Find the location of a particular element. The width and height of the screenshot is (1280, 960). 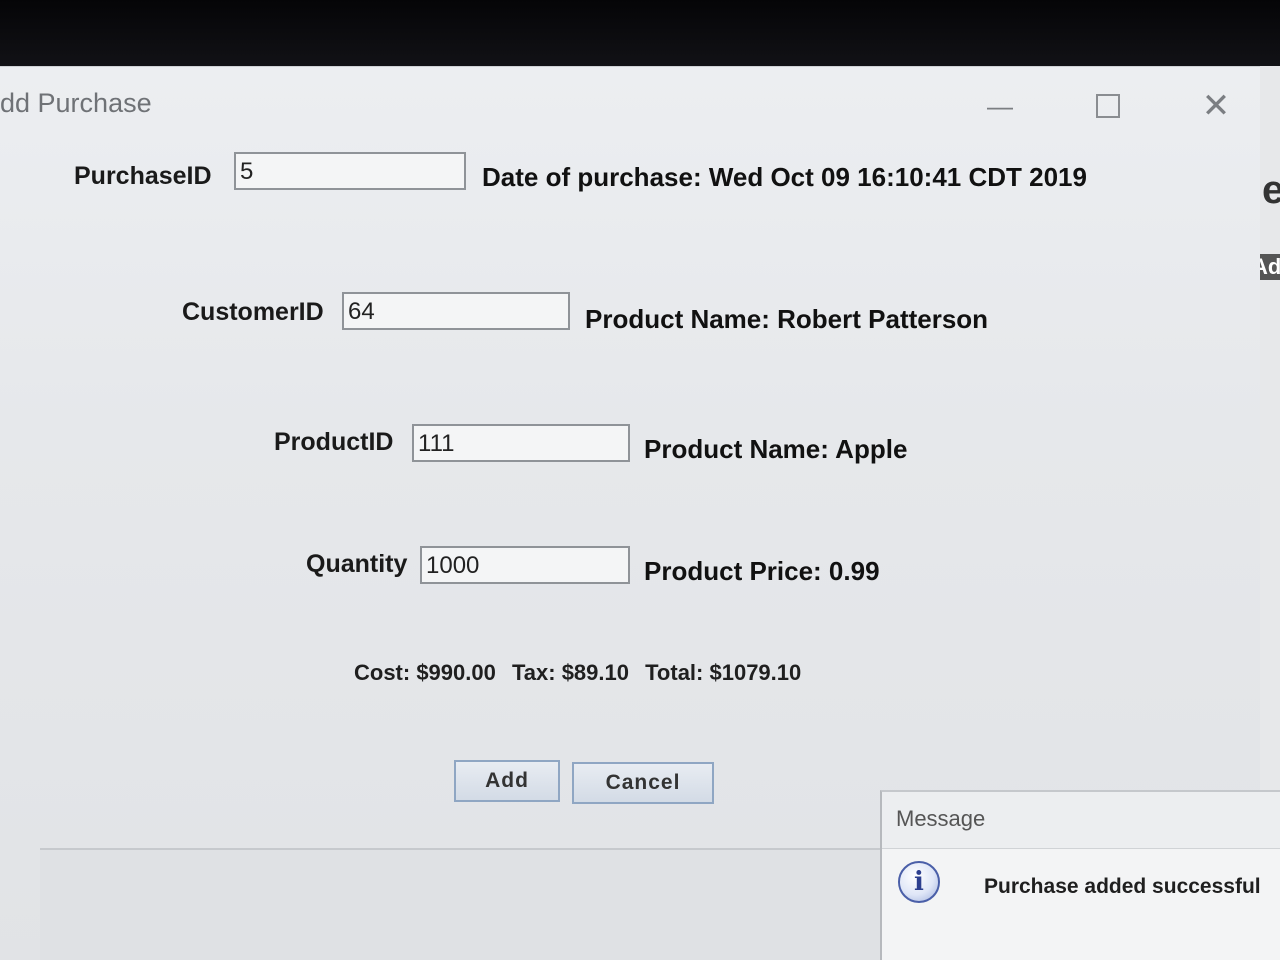

customer-id-field: 64 is located at coordinates (456, 311).